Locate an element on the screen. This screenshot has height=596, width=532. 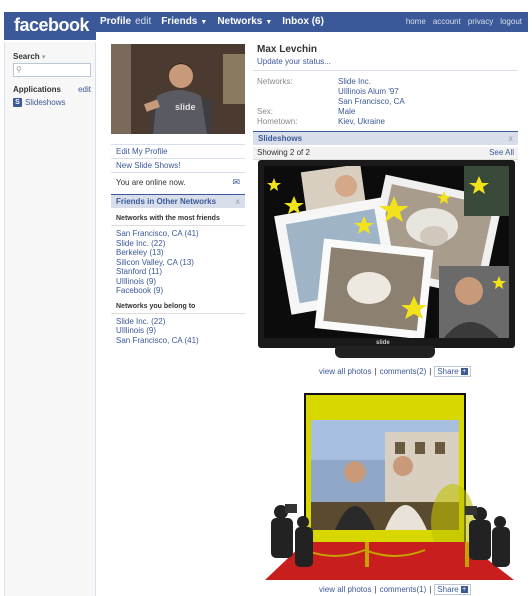
info-value: Male is located at coordinates (346, 112).